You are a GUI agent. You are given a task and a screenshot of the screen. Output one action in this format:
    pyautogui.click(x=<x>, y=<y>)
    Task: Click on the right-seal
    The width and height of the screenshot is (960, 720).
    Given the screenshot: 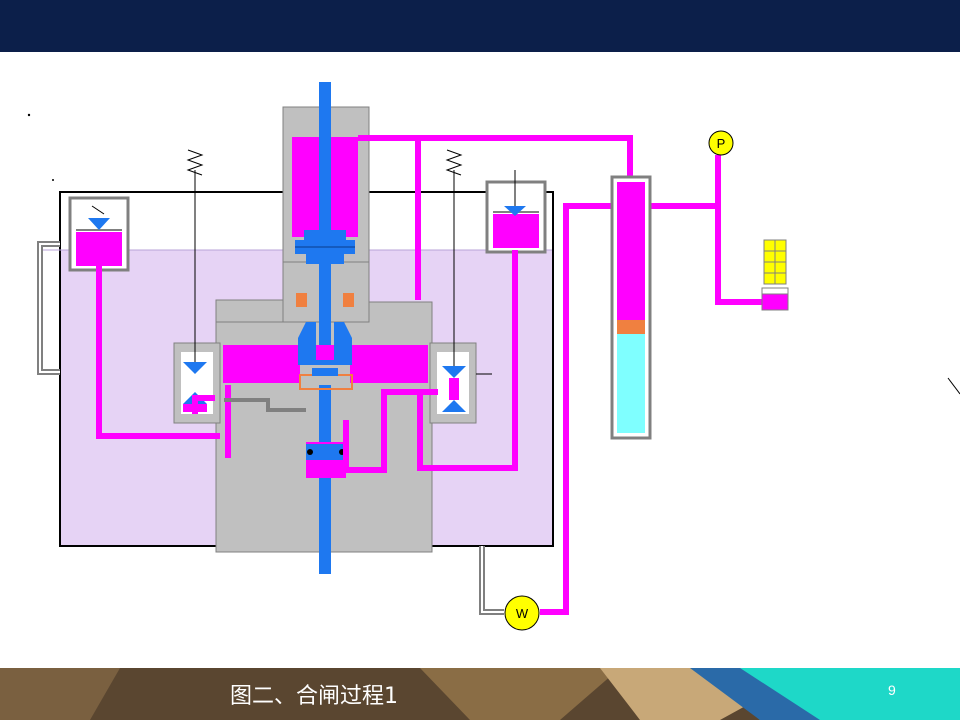 What is the action you would take?
    pyautogui.click(x=348, y=300)
    